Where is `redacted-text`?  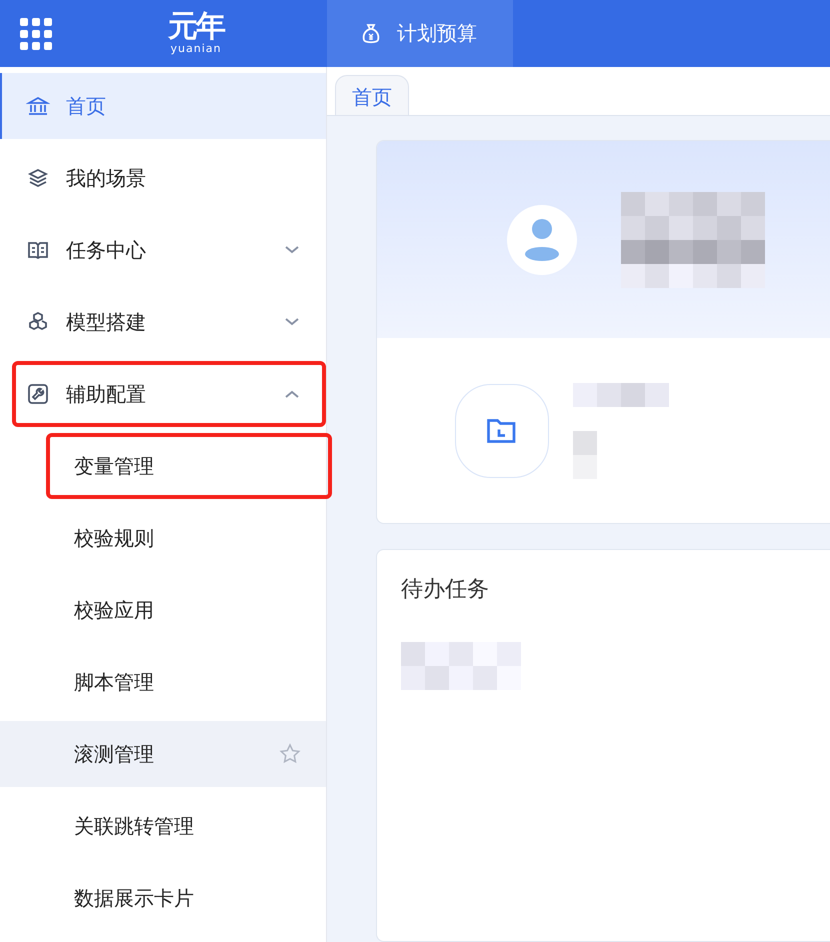 redacted-text is located at coordinates (585, 454).